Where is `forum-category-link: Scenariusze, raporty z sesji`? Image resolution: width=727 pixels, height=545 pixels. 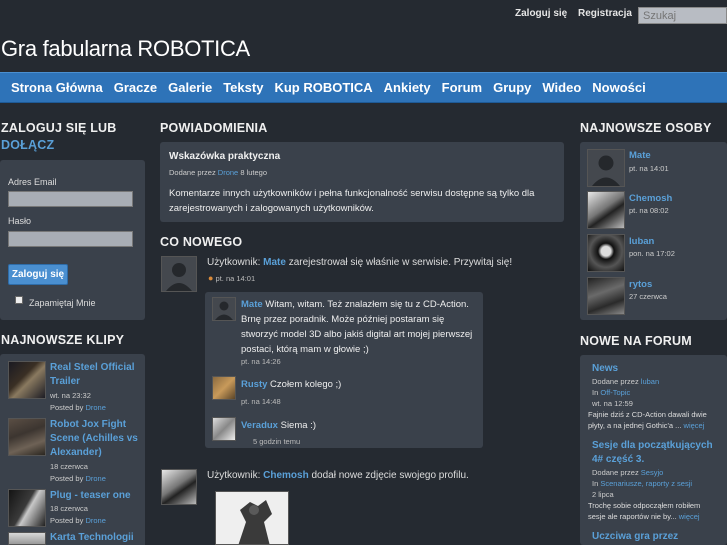 forum-category-link: Scenariusze, raporty z sesji is located at coordinates (646, 483).